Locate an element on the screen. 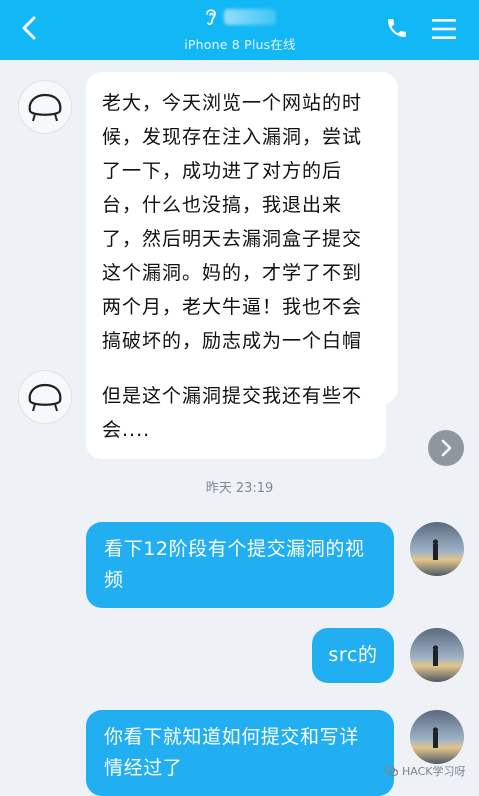 The image size is (479, 796). message-bubble-sent: src的 is located at coordinates (353, 655).